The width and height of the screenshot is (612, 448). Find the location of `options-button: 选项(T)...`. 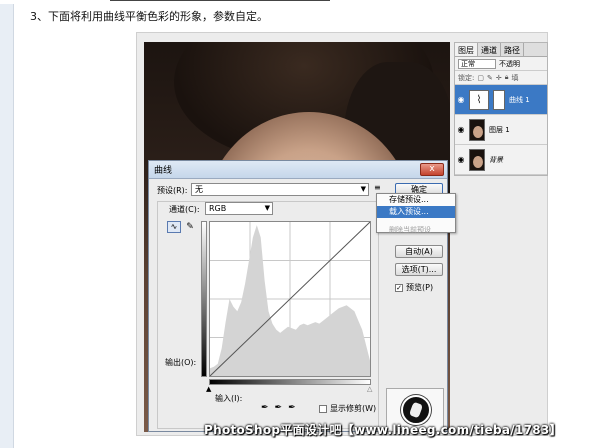

options-button: 选项(T)... is located at coordinates (419, 269).